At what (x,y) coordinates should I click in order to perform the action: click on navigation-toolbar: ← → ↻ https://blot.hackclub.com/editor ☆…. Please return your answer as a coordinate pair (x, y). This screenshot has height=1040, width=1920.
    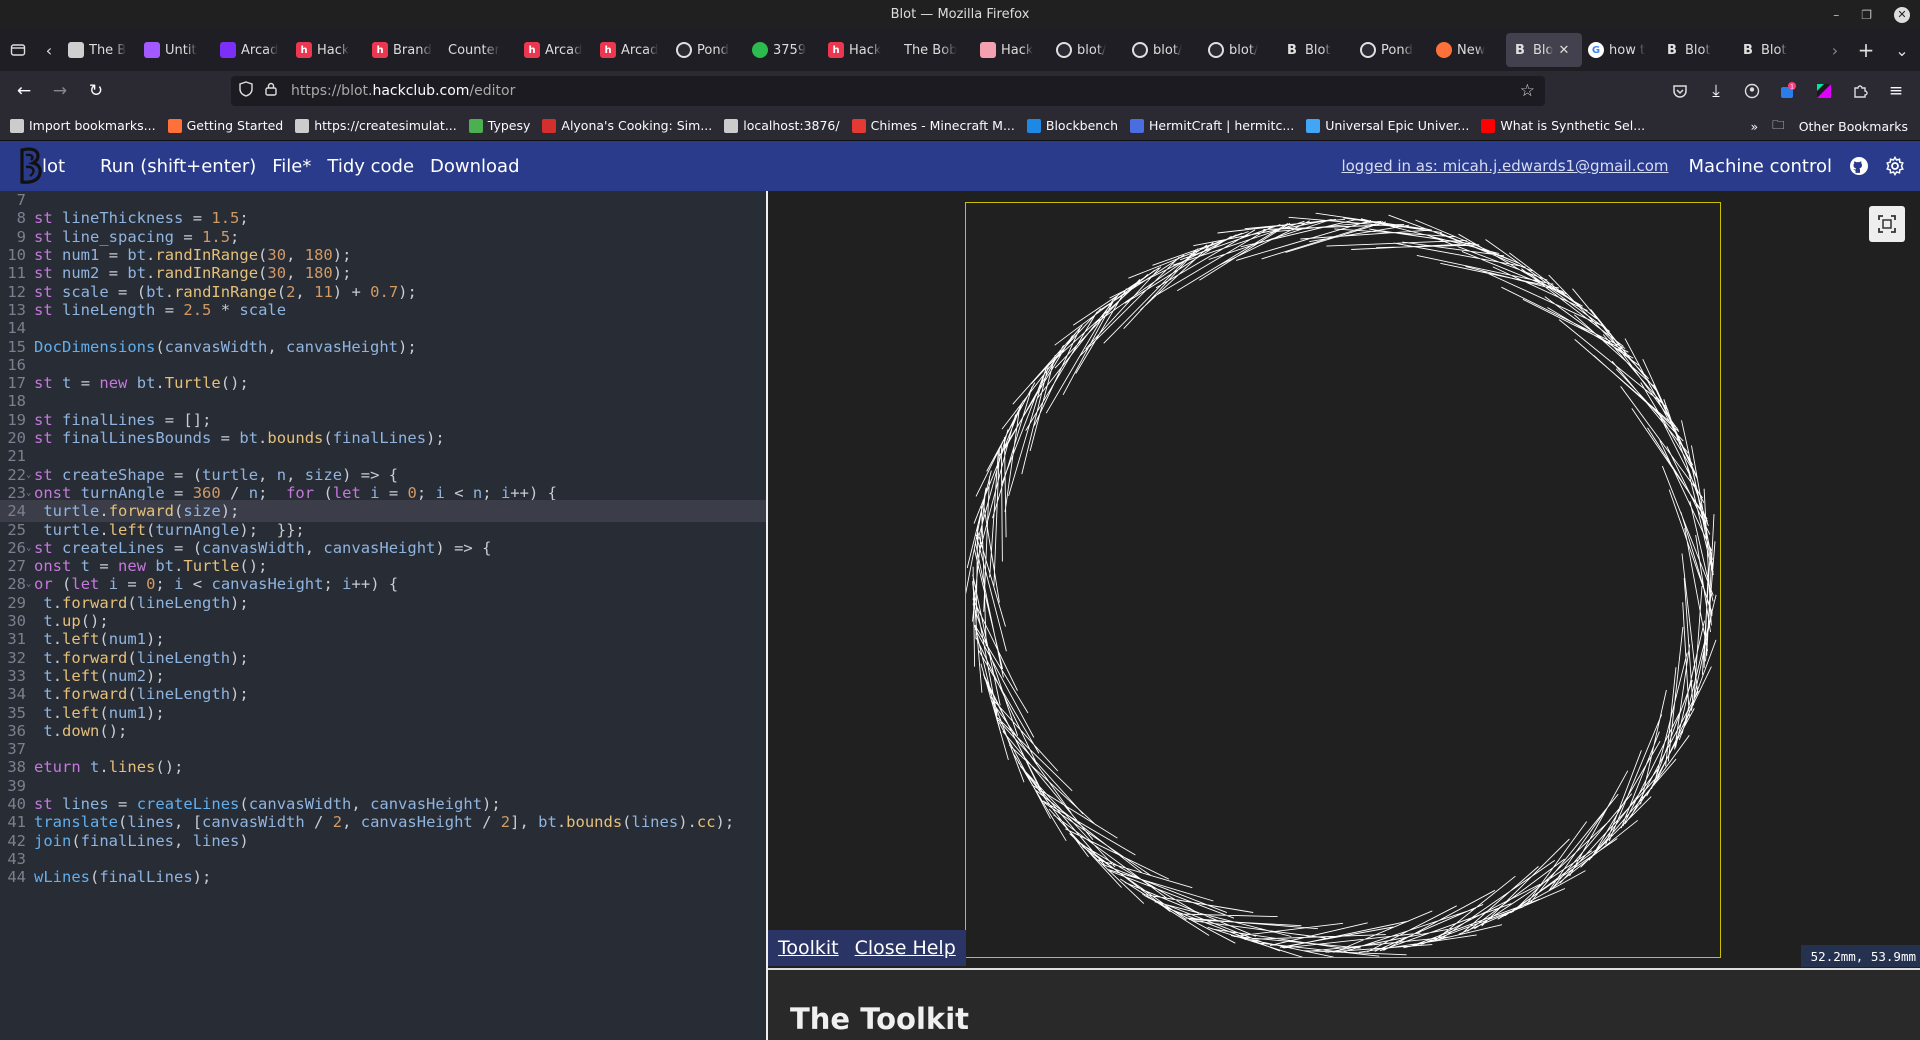
    Looking at the image, I should click on (960, 91).